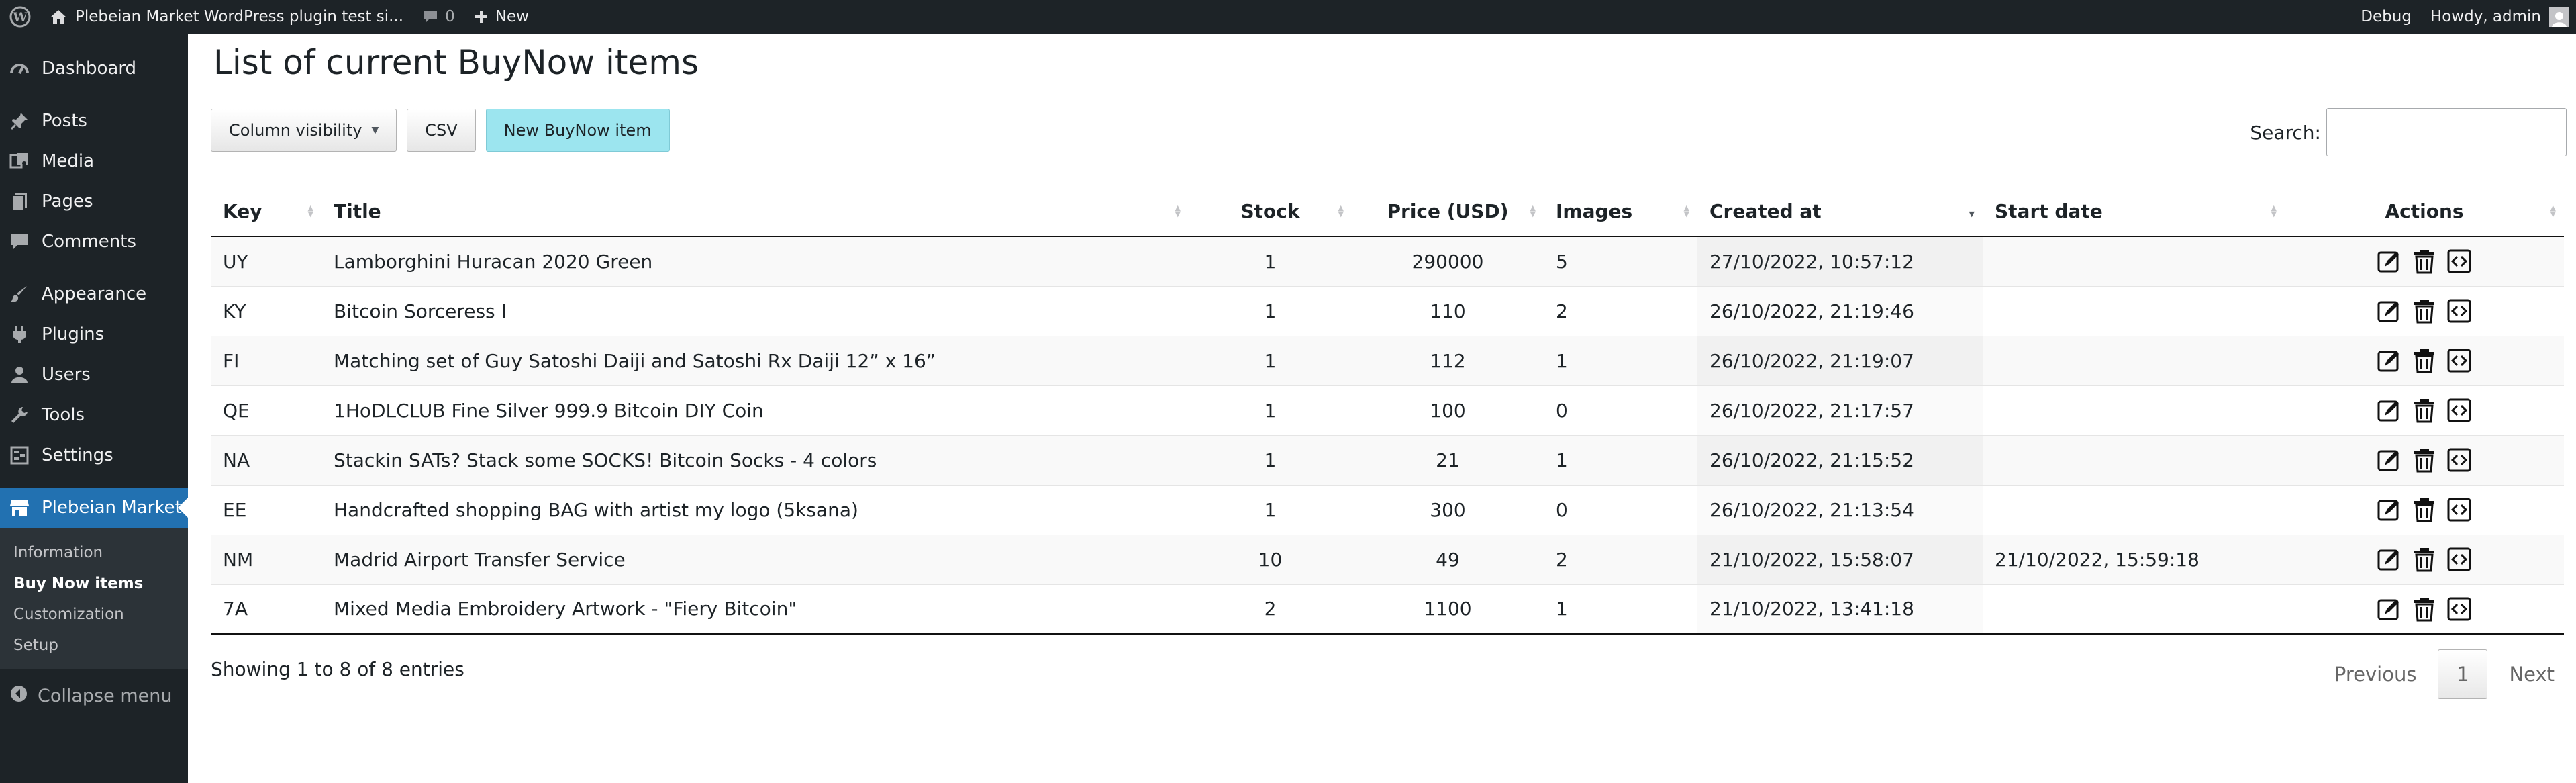 Image resolution: width=2576 pixels, height=783 pixels. What do you see at coordinates (2134, 212) in the screenshot?
I see `column-header-start-date: Start date ▲ ▼` at bounding box center [2134, 212].